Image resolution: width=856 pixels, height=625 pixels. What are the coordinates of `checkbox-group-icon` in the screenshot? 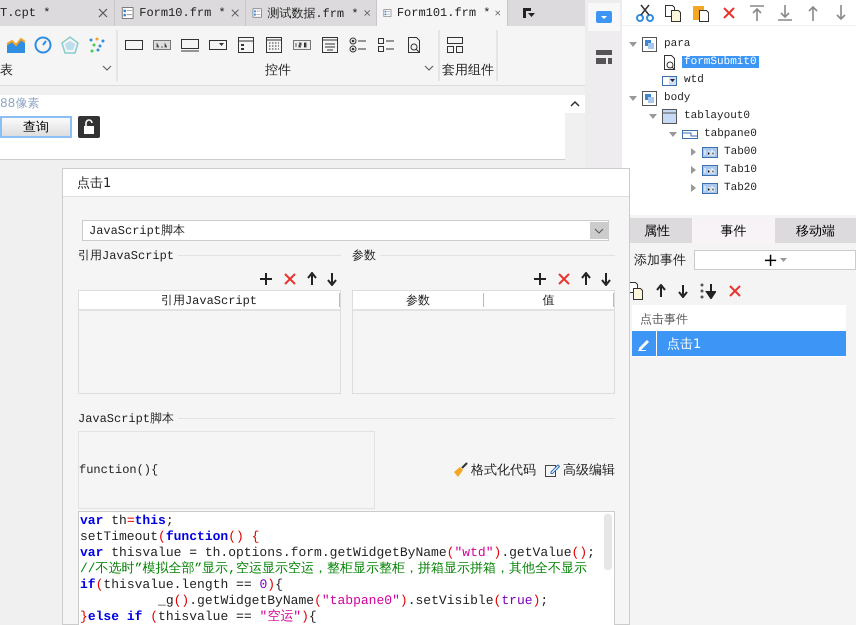 It's located at (386, 45).